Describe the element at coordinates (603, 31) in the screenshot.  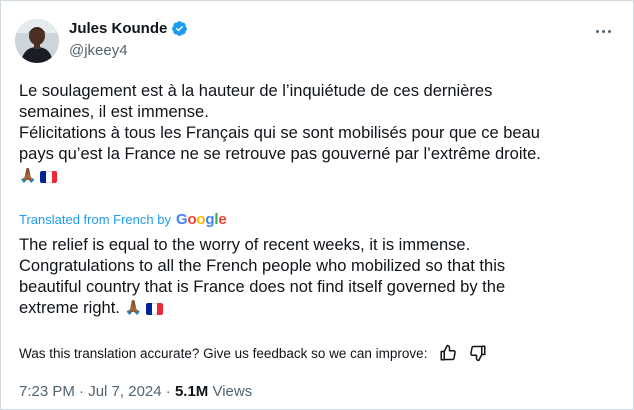
I see `more-options-icon` at that location.